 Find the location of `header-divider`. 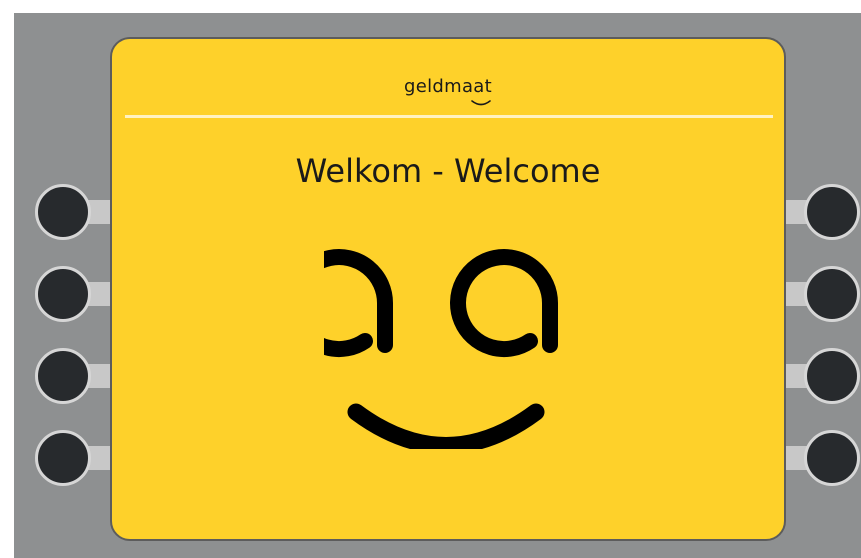

header-divider is located at coordinates (449, 116).